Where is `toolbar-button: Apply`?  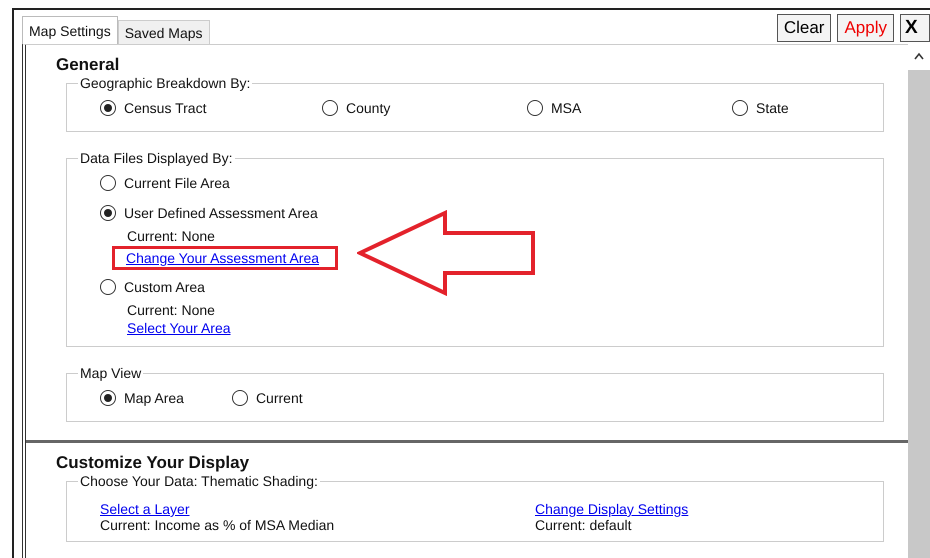
toolbar-button: Apply is located at coordinates (865, 28).